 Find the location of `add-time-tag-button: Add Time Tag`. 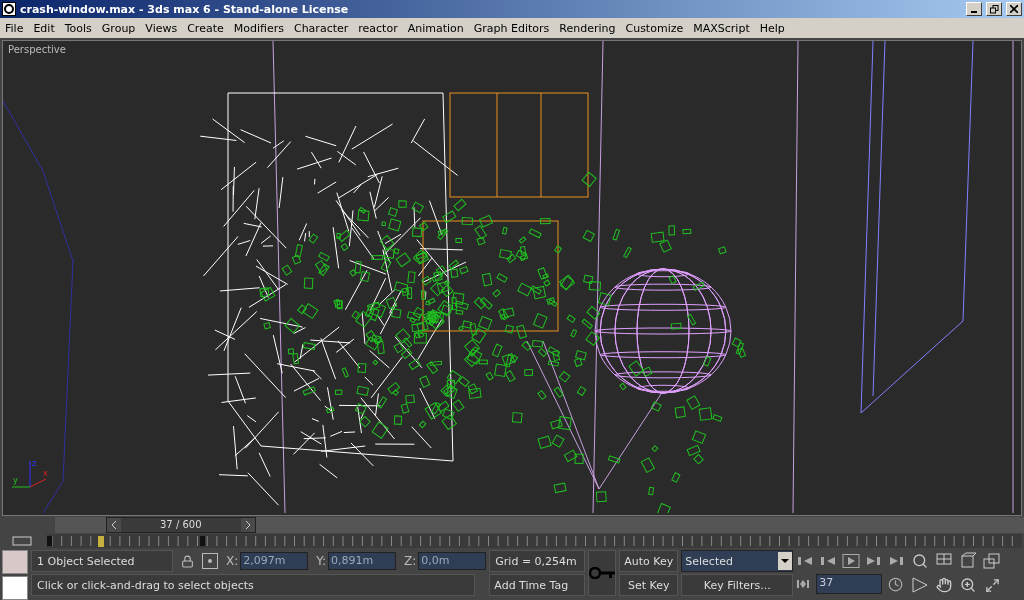

add-time-tag-button: Add Time Tag is located at coordinates (537, 585).